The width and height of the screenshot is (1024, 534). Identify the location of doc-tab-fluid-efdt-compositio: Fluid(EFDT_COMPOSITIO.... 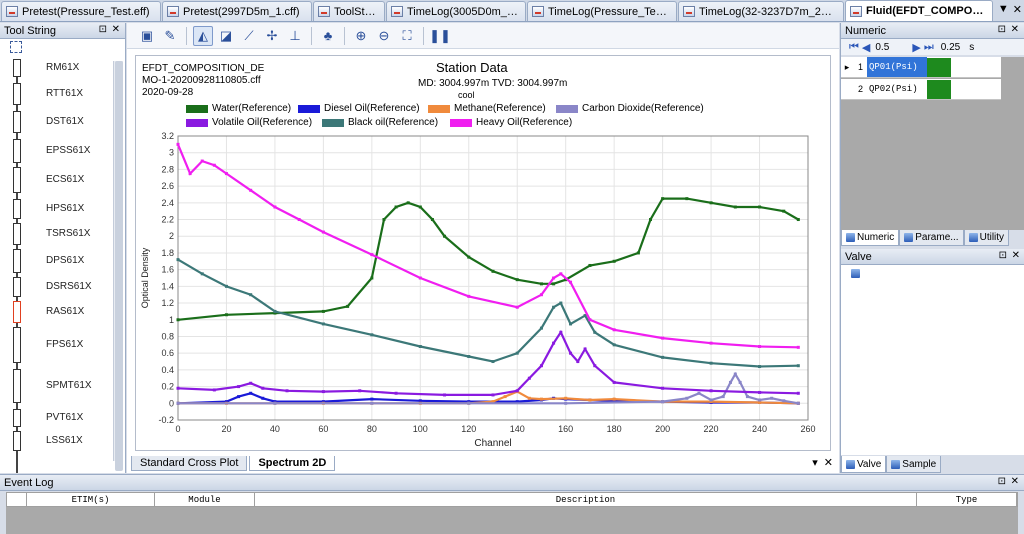
(919, 10).